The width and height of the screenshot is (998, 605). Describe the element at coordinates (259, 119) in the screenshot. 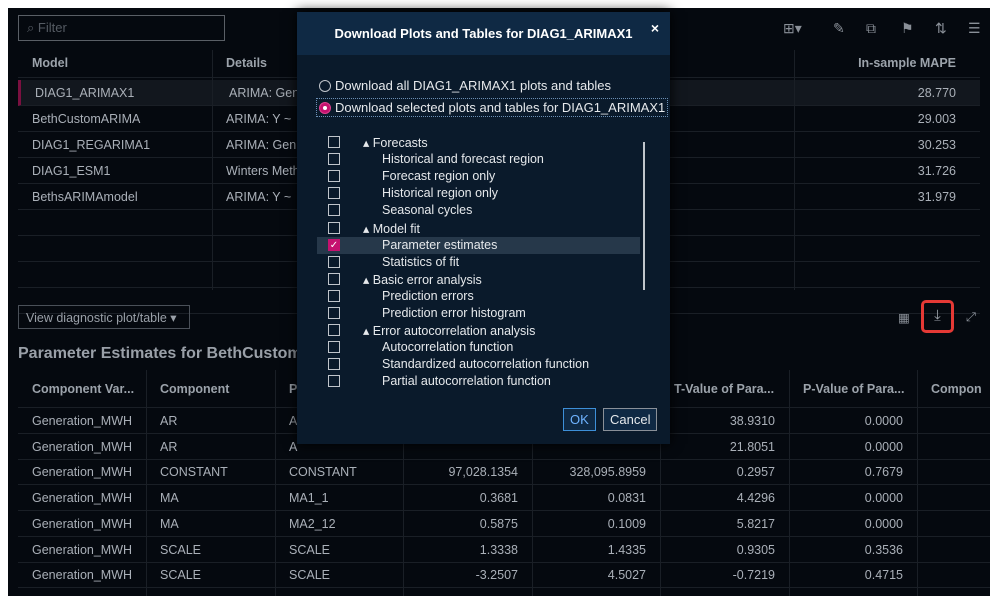

I see `cell: ARIMA: Y ~` at that location.